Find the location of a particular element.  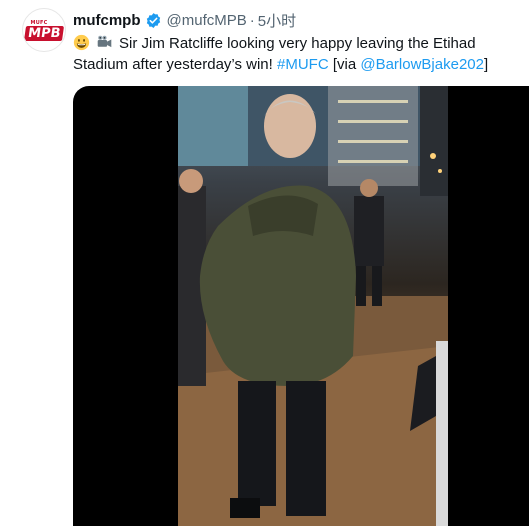

verified-badge-icon is located at coordinates (153, 20).